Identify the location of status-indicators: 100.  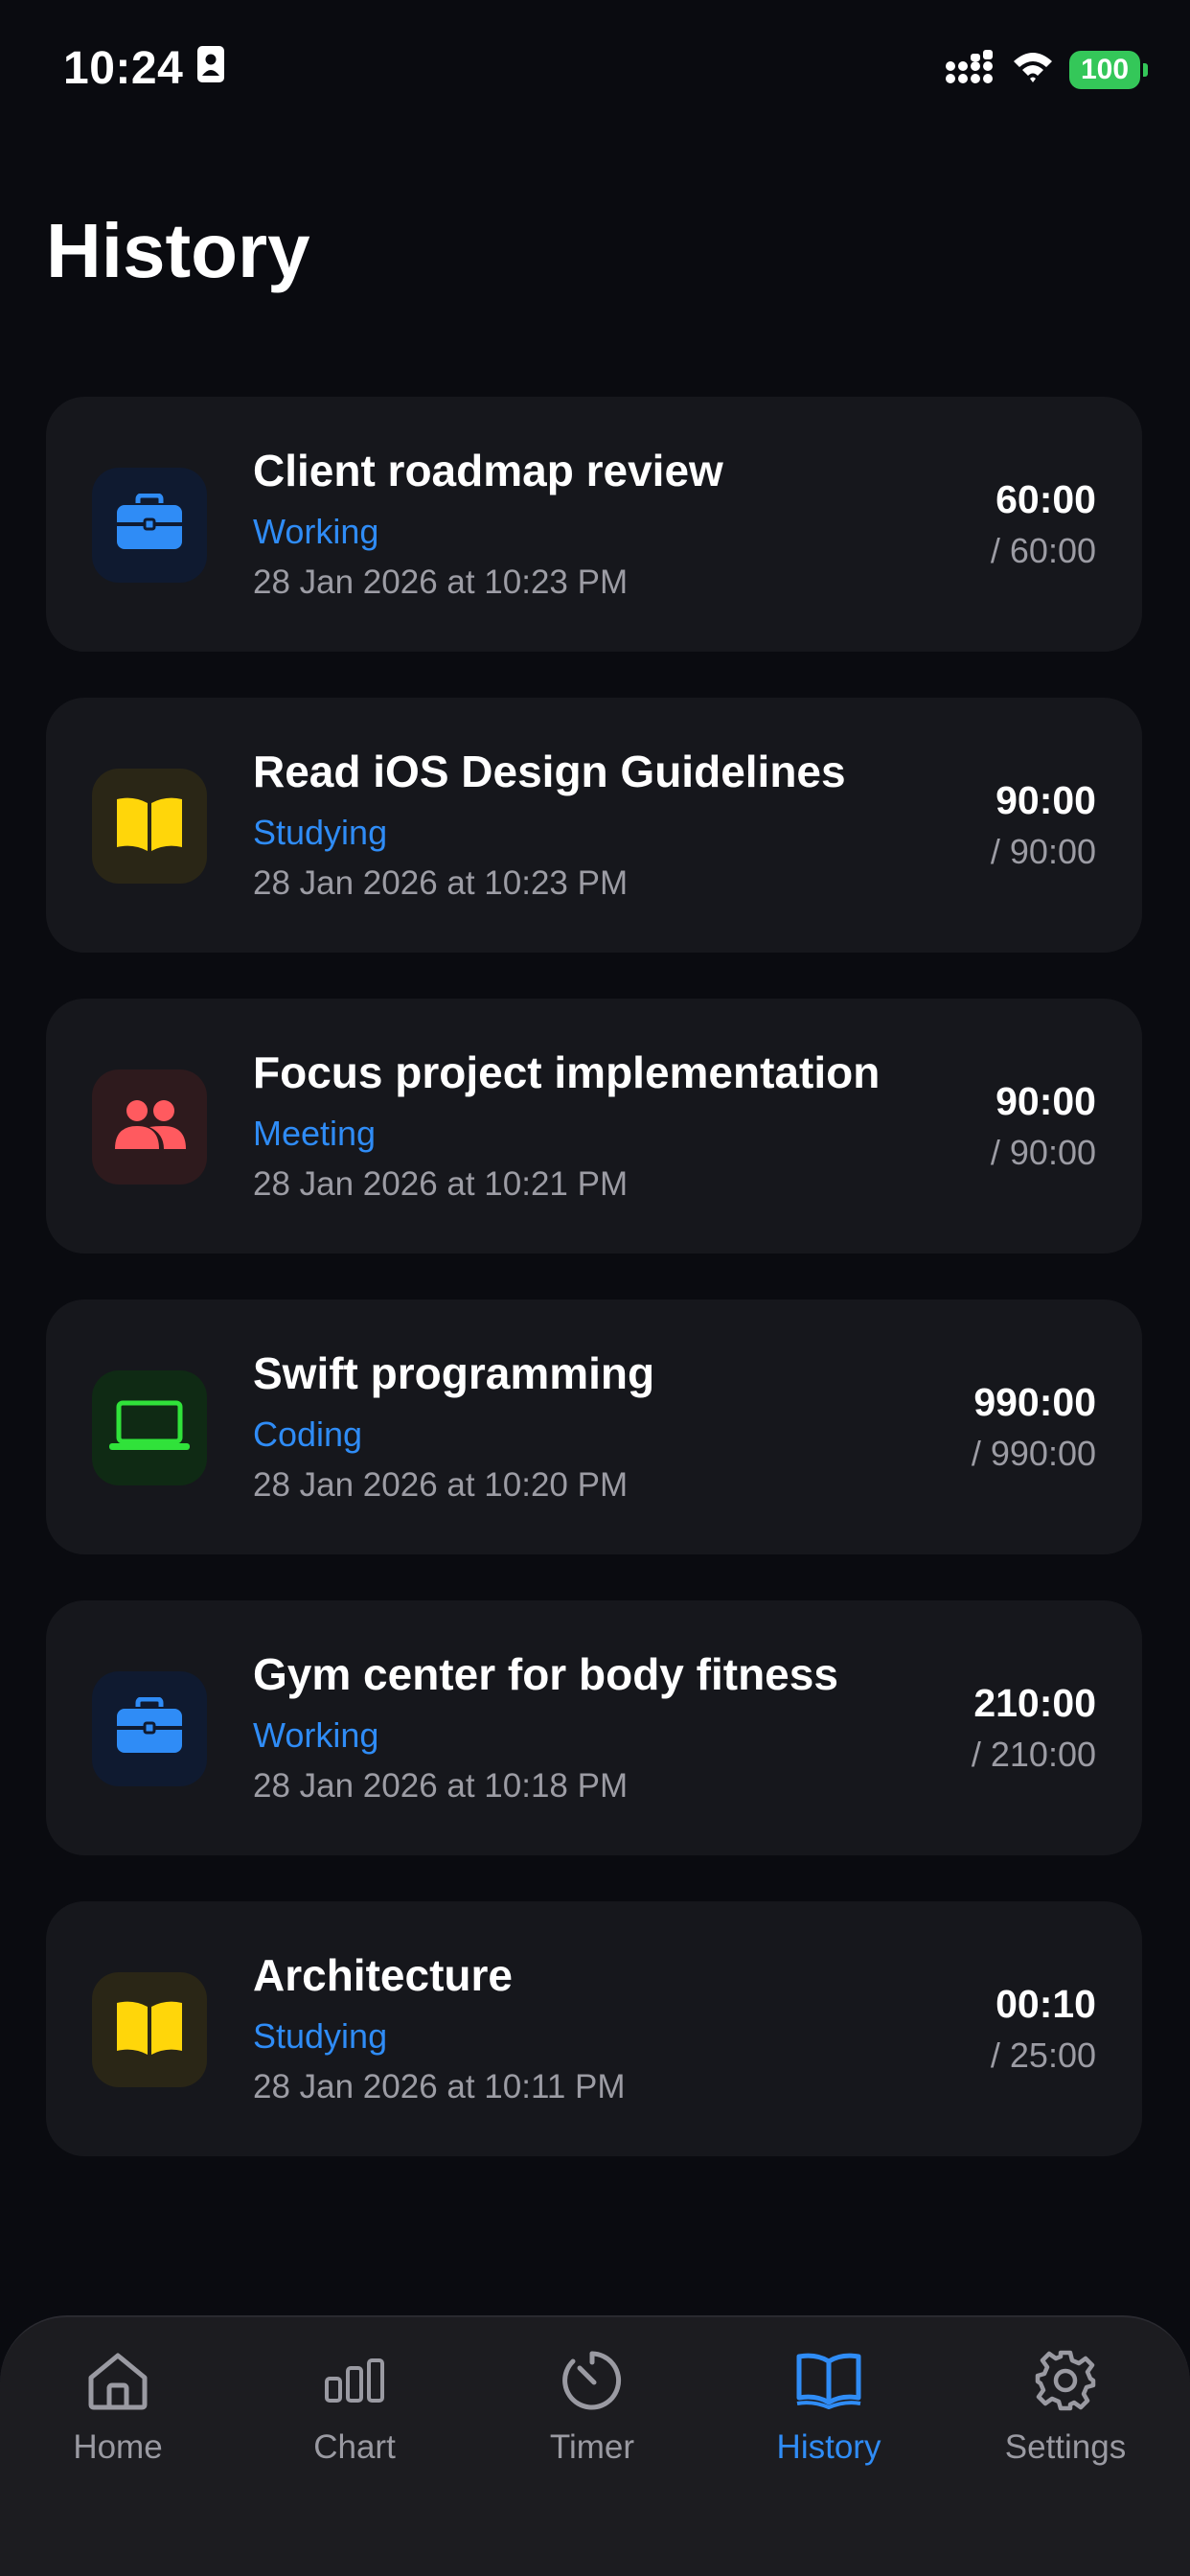
(1046, 69).